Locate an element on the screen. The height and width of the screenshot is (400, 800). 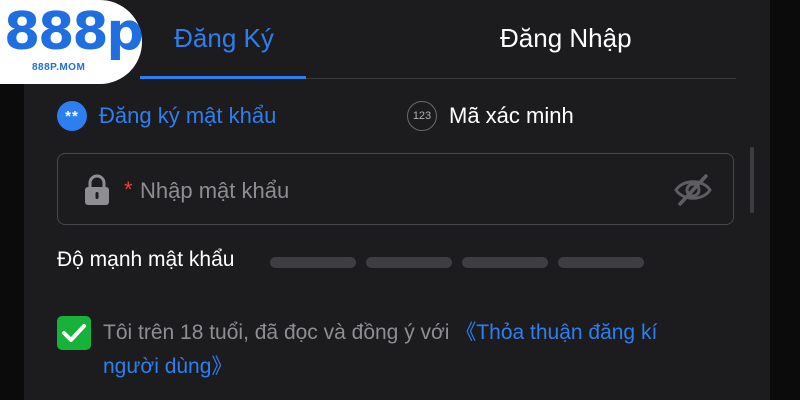
user-agreement-link: 《Thỏa thuận đăng kí is located at coordinates (556, 332).